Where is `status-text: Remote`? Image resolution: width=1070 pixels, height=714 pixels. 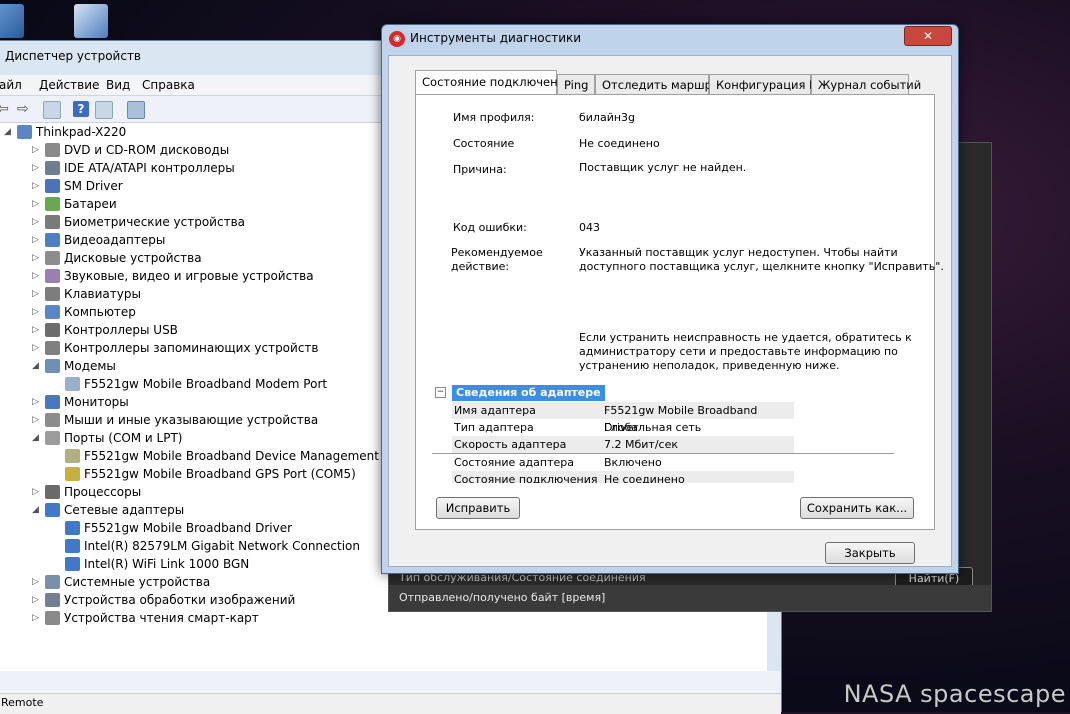 status-text: Remote is located at coordinates (22, 702).